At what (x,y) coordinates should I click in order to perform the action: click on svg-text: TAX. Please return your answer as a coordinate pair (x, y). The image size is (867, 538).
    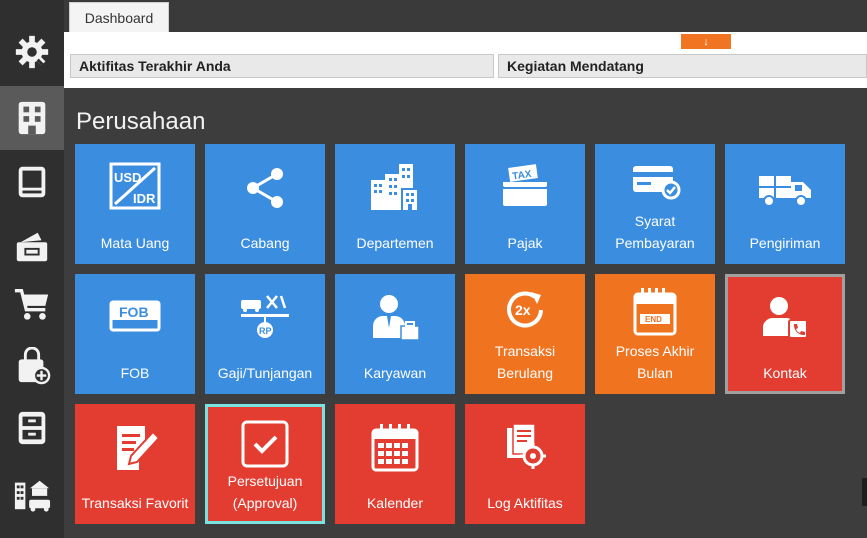
    Looking at the image, I should click on (522, 176).